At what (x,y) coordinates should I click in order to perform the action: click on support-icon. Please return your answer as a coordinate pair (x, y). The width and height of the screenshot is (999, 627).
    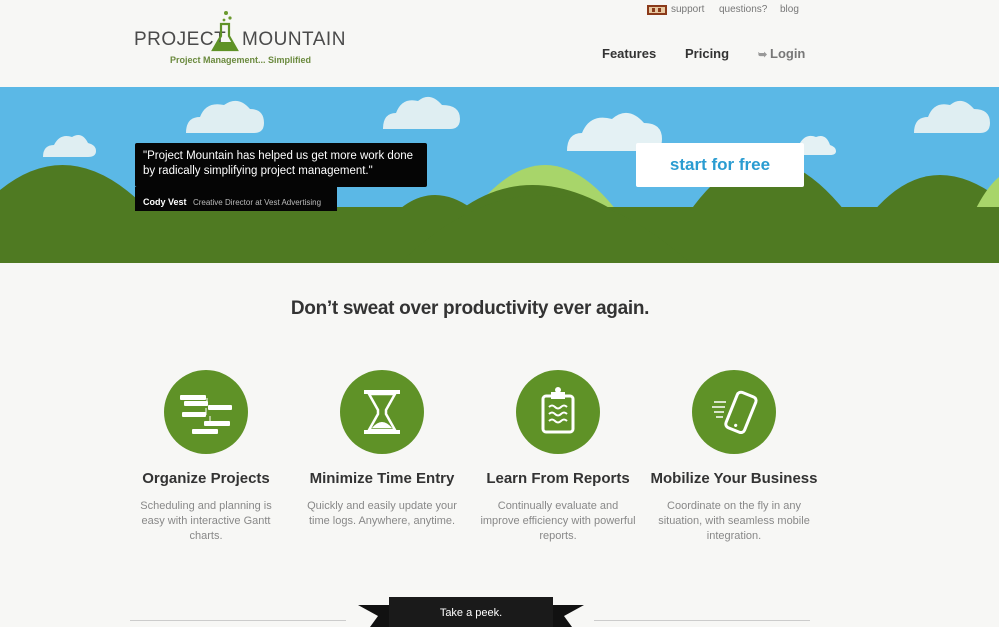
    Looking at the image, I should click on (657, 10).